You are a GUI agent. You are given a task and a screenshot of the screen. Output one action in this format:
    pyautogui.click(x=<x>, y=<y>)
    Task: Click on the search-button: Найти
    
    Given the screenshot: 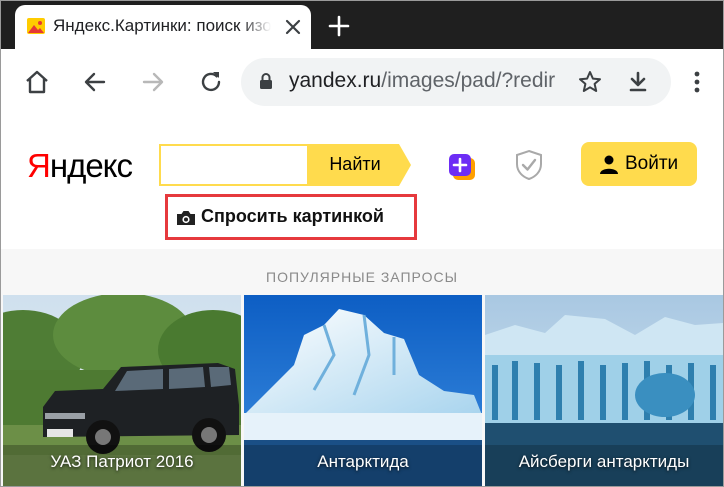 What is the action you would take?
    pyautogui.click(x=359, y=165)
    